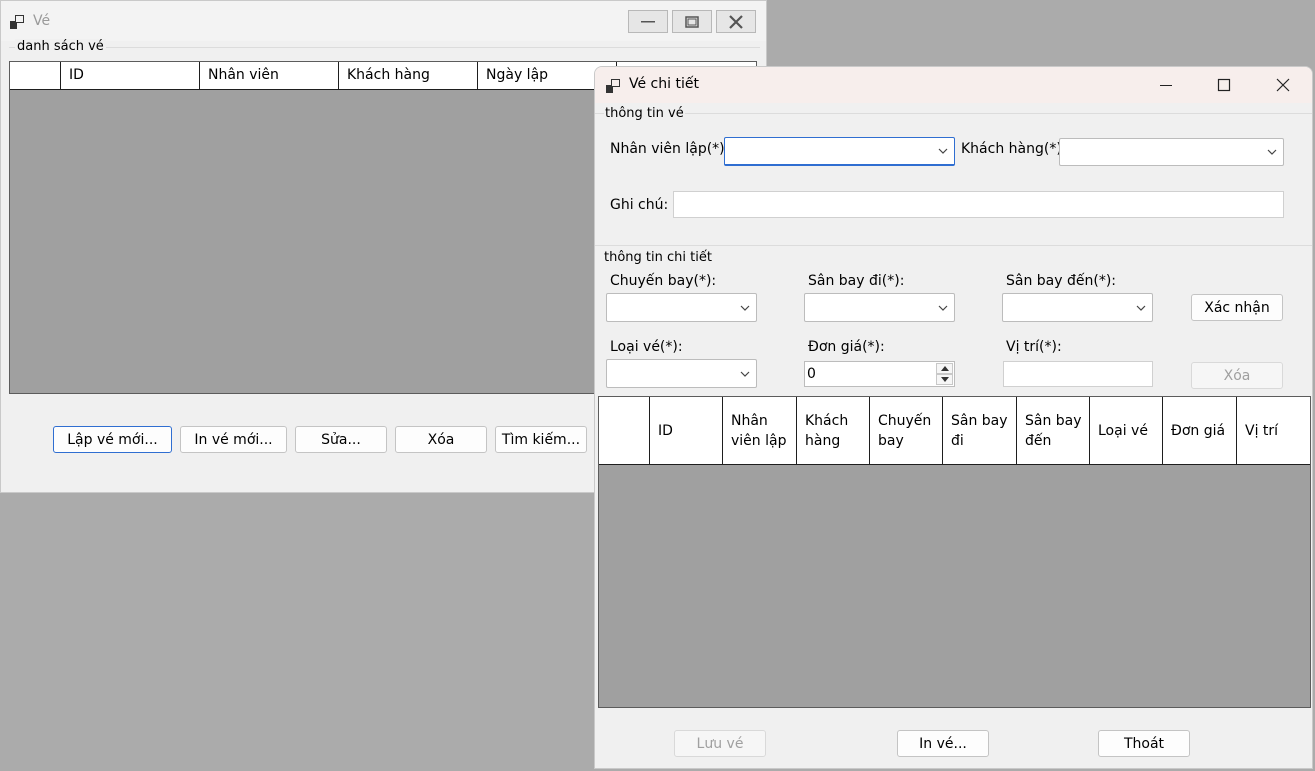 Image resolution: width=1315 pixels, height=771 pixels. Describe the element at coordinates (978, 204) in the screenshot. I see `ghi-chu-input` at that location.